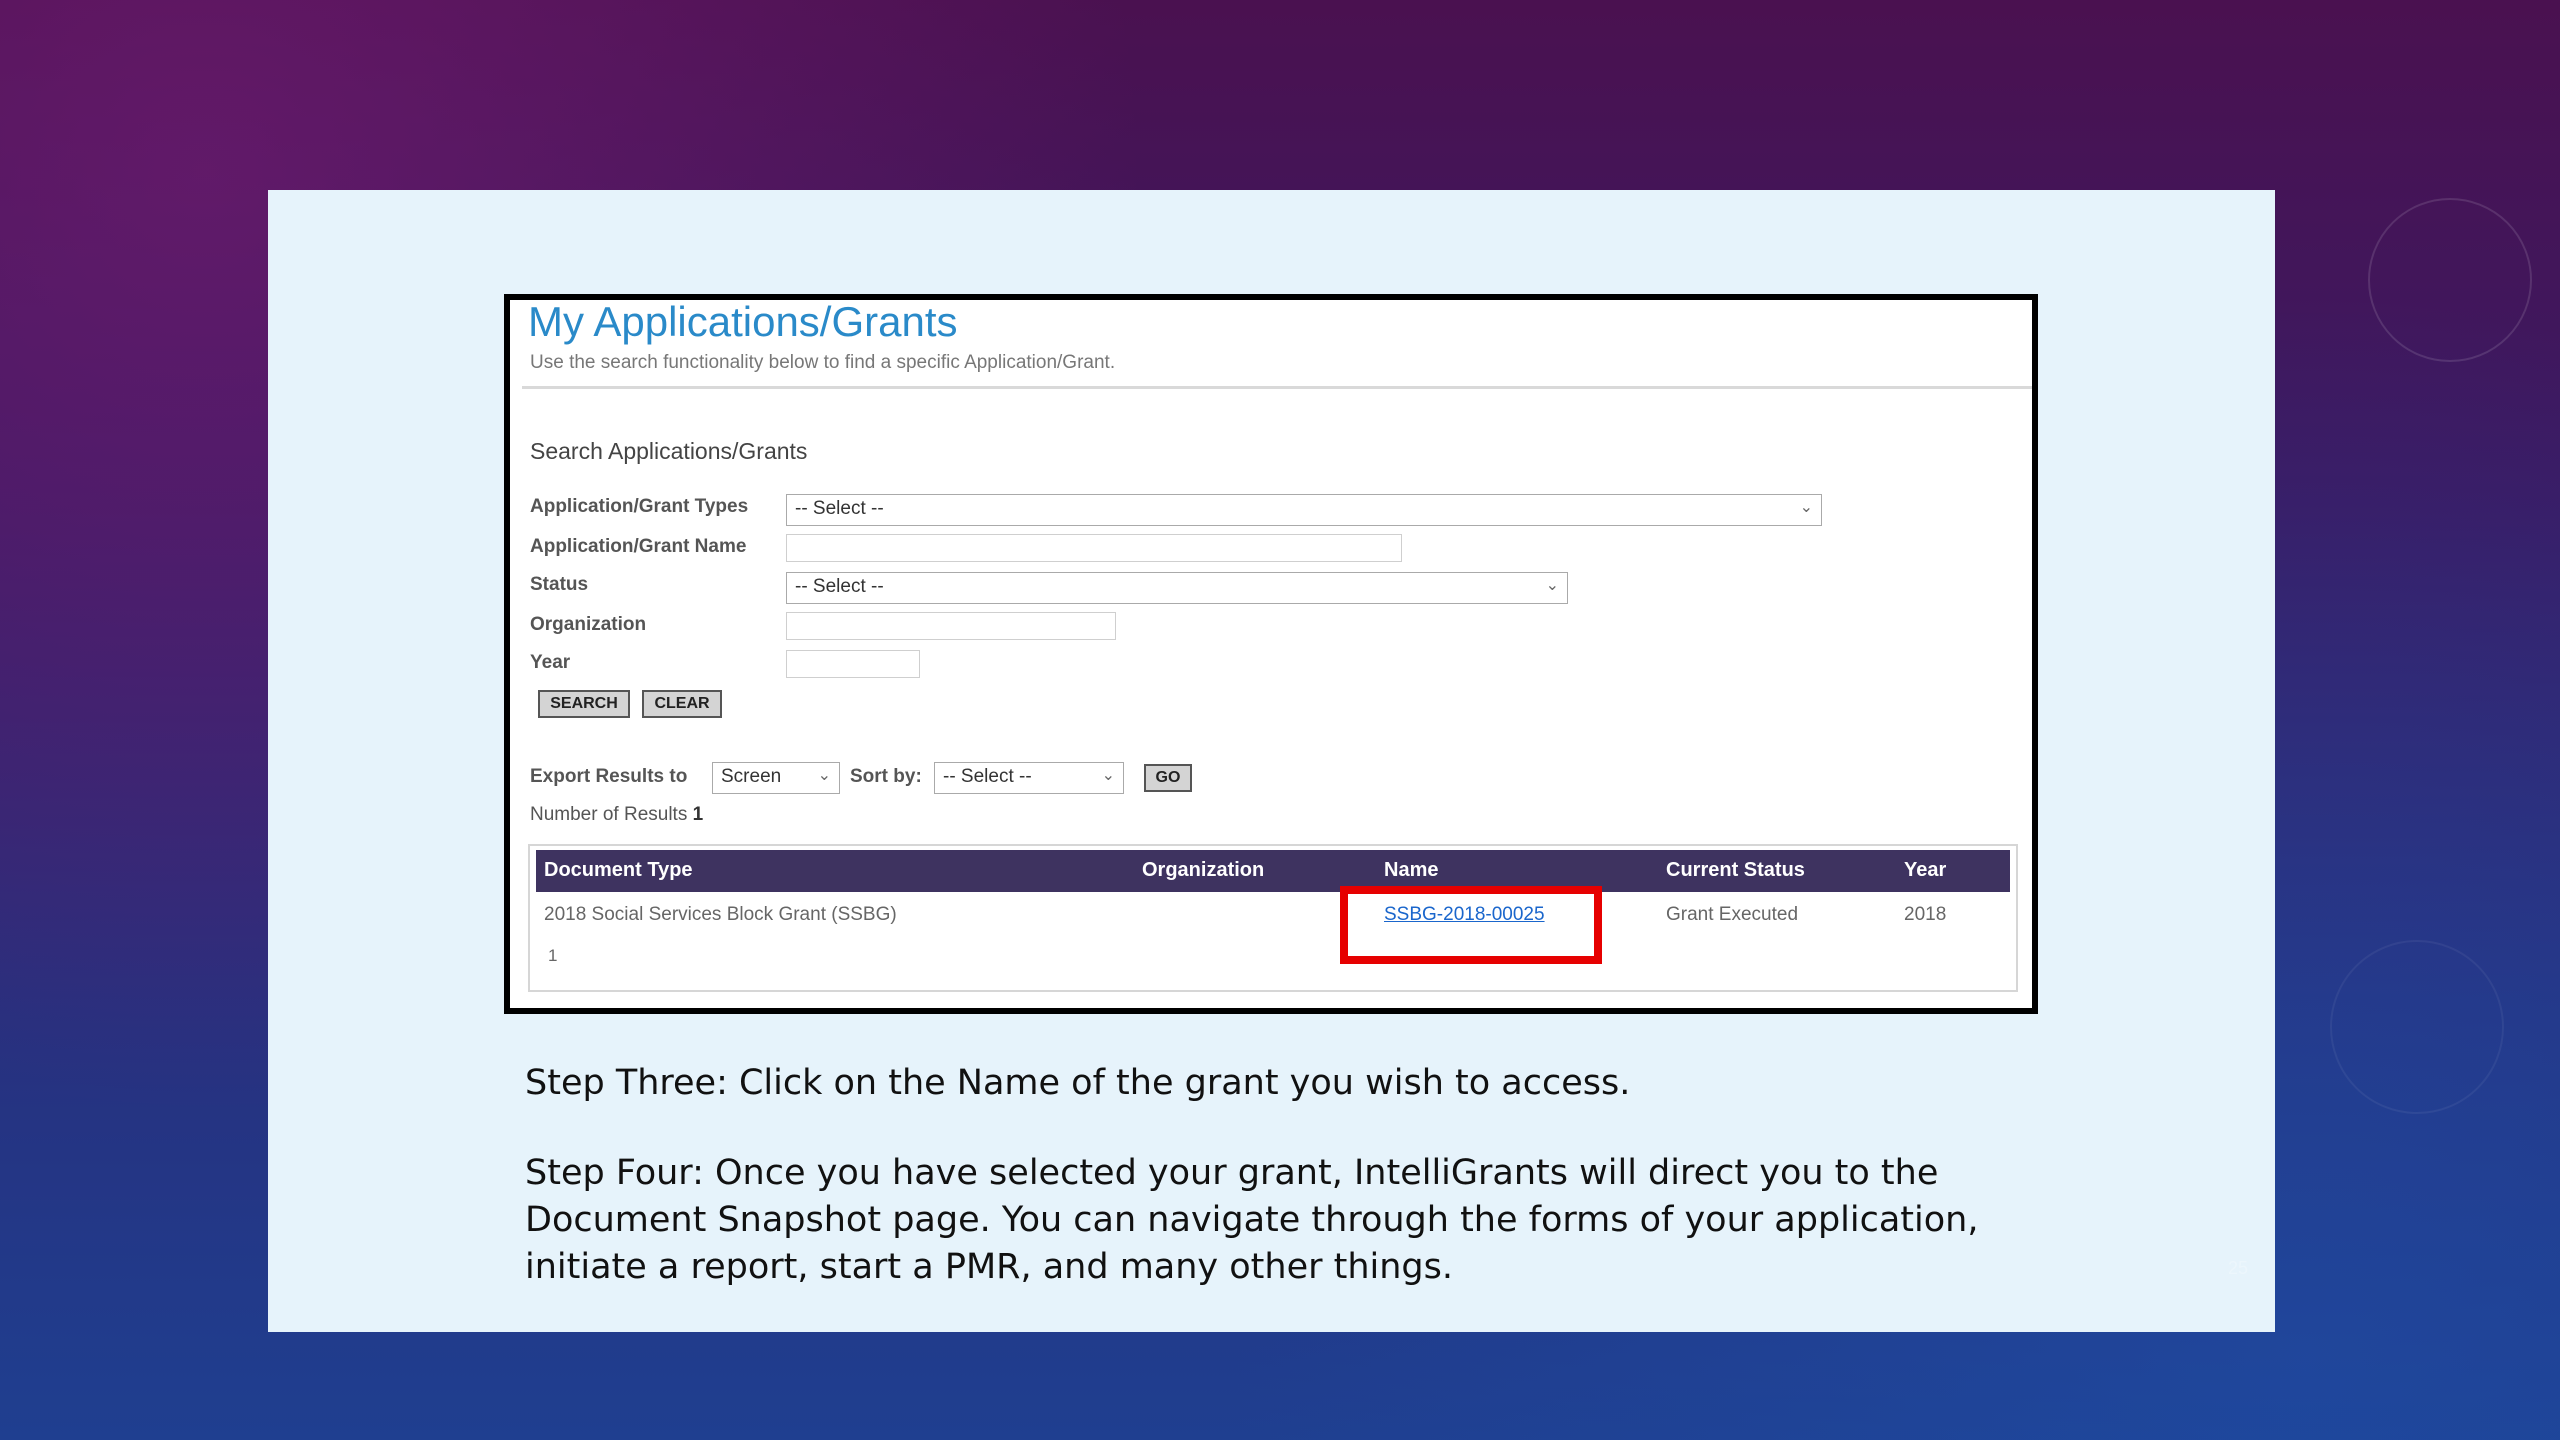  What do you see at coordinates (951, 626) in the screenshot?
I see `organization-input` at bounding box center [951, 626].